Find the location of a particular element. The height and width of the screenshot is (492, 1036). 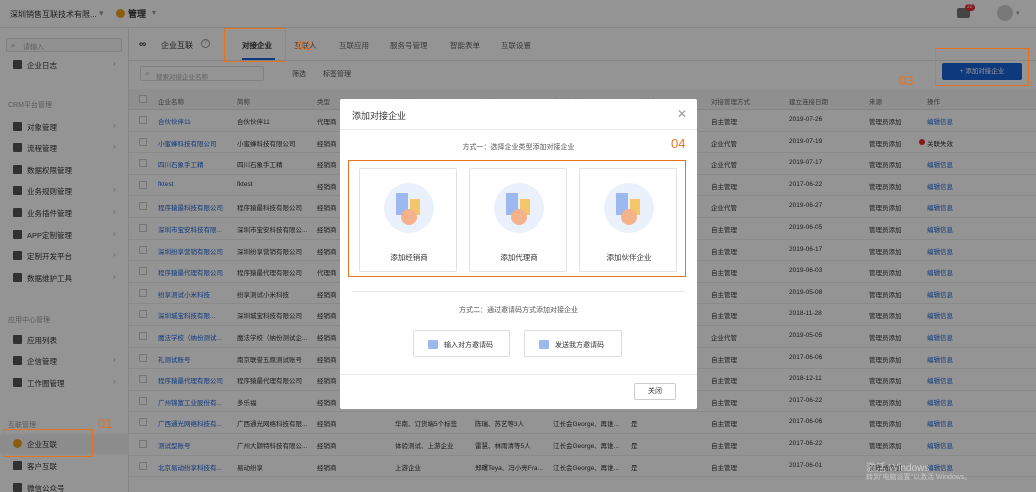

close-button: 关闭 is located at coordinates (655, 391).